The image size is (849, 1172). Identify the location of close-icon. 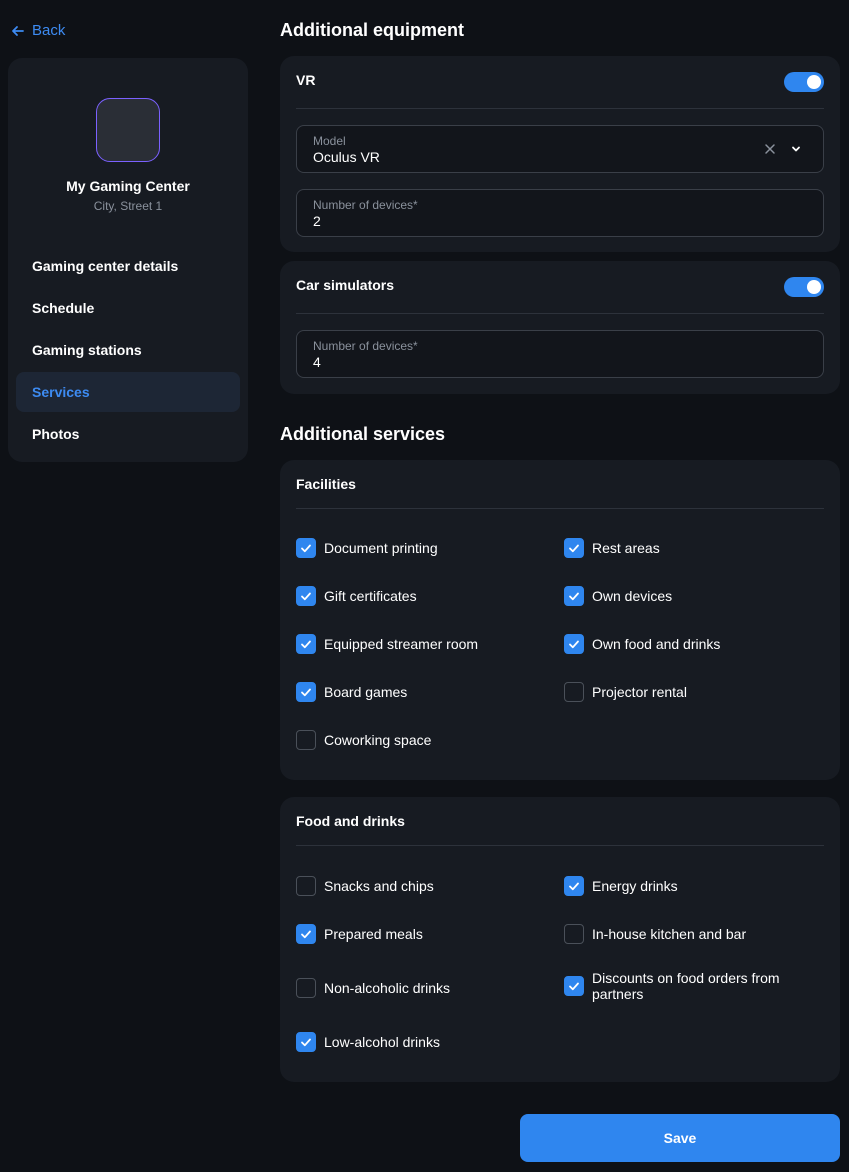
(770, 149).